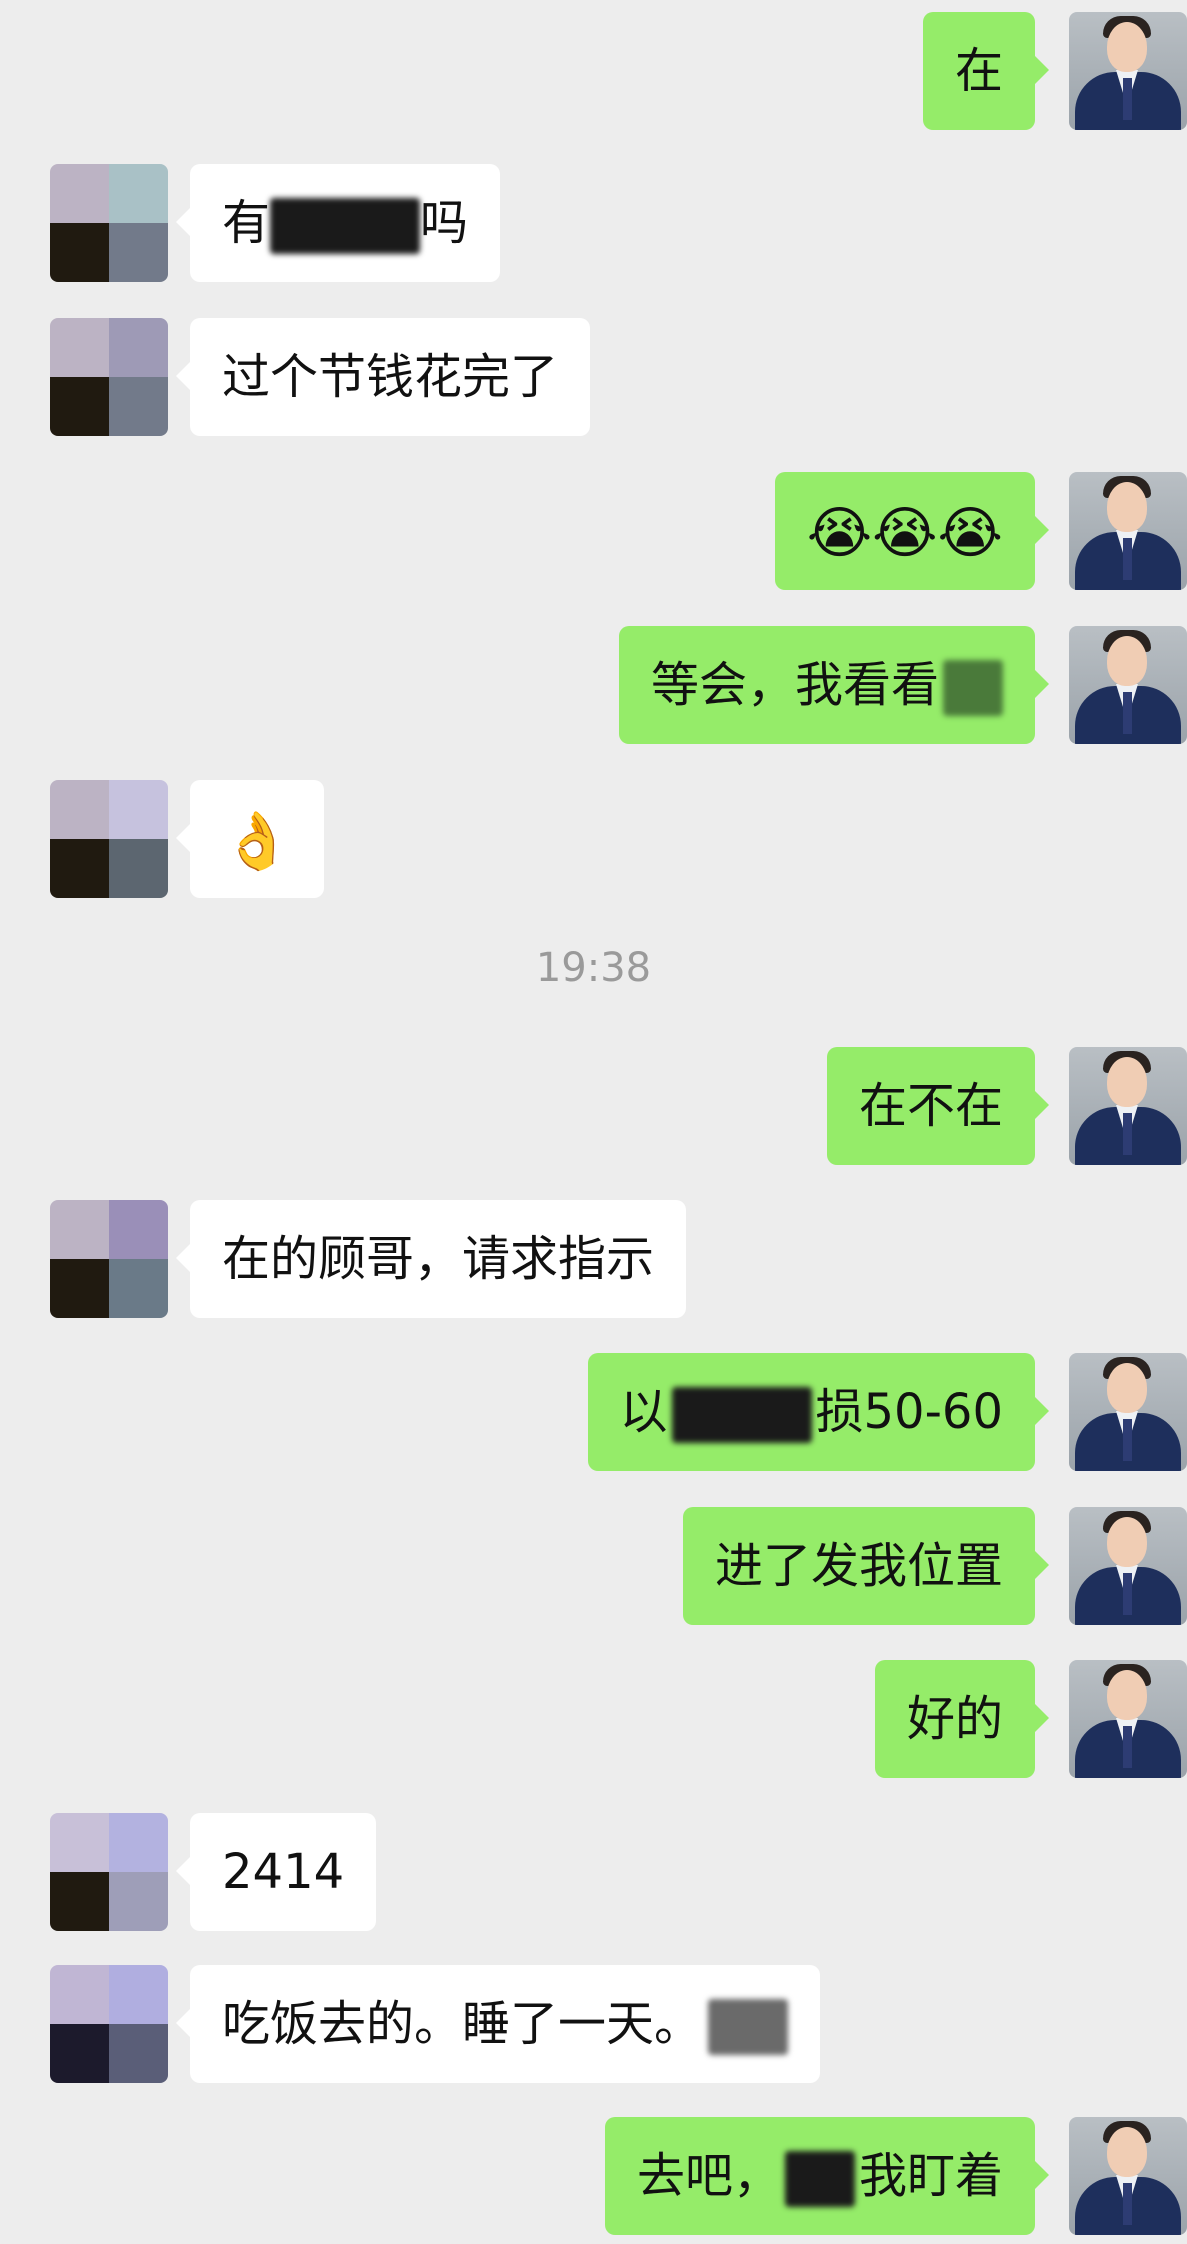  Describe the element at coordinates (978, 71) in the screenshot. I see `message-text: 在` at that location.